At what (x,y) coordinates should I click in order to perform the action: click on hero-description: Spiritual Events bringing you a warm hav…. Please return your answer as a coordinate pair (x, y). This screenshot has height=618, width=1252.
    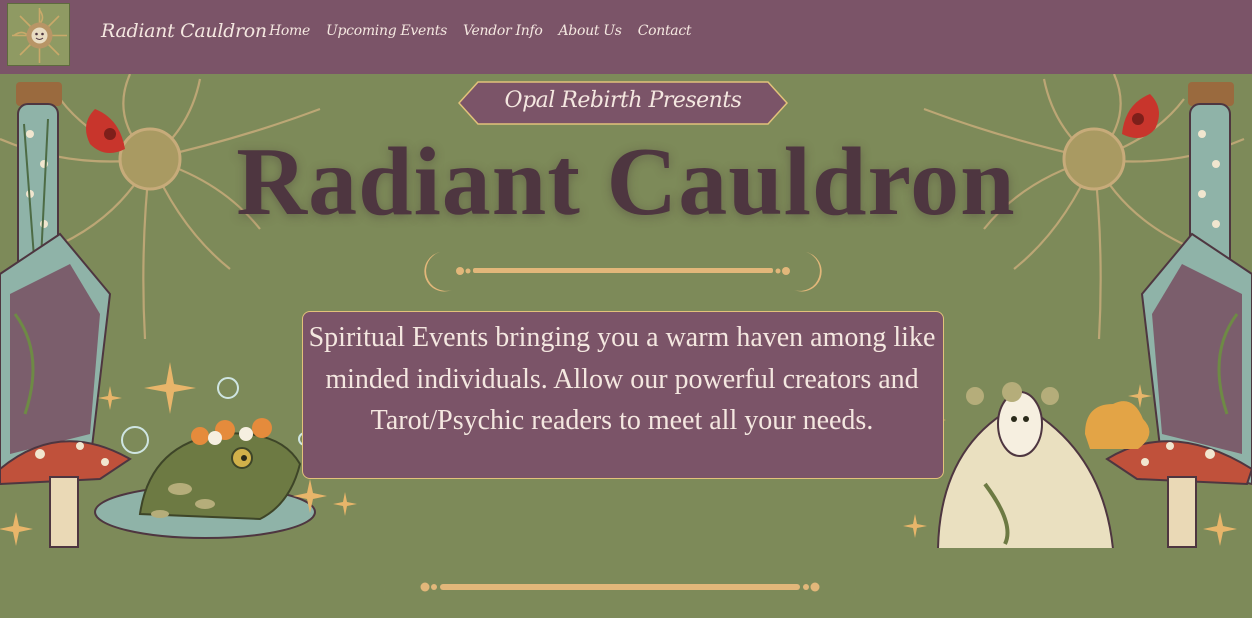
    Looking at the image, I should click on (622, 379).